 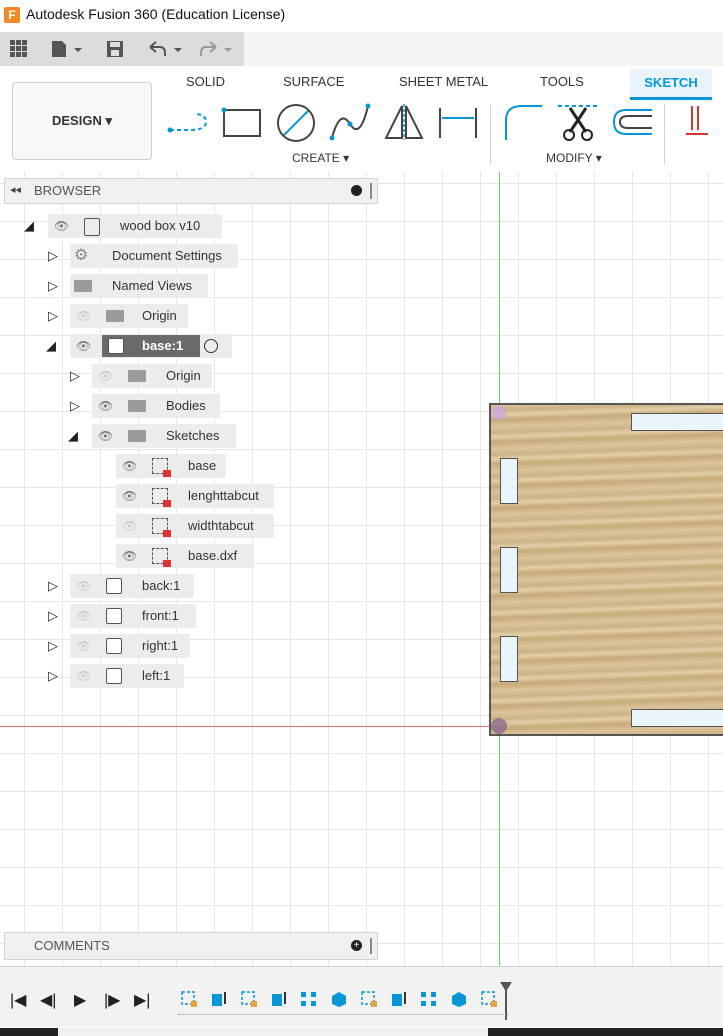 I want to click on file-icon, so click(x=67, y=49).